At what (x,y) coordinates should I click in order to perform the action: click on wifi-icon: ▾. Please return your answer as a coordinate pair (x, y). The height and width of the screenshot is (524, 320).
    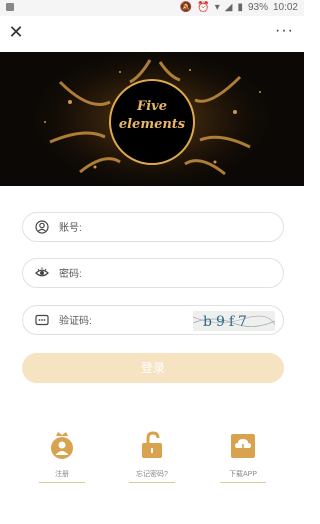
    Looking at the image, I should click on (217, 7).